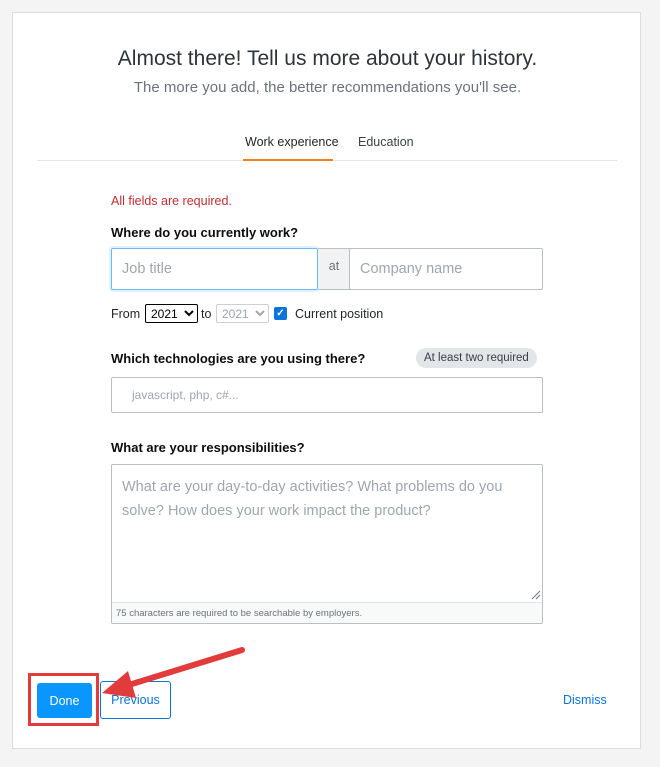  What do you see at coordinates (173, 672) in the screenshot?
I see `annotation-arrow-icon` at bounding box center [173, 672].